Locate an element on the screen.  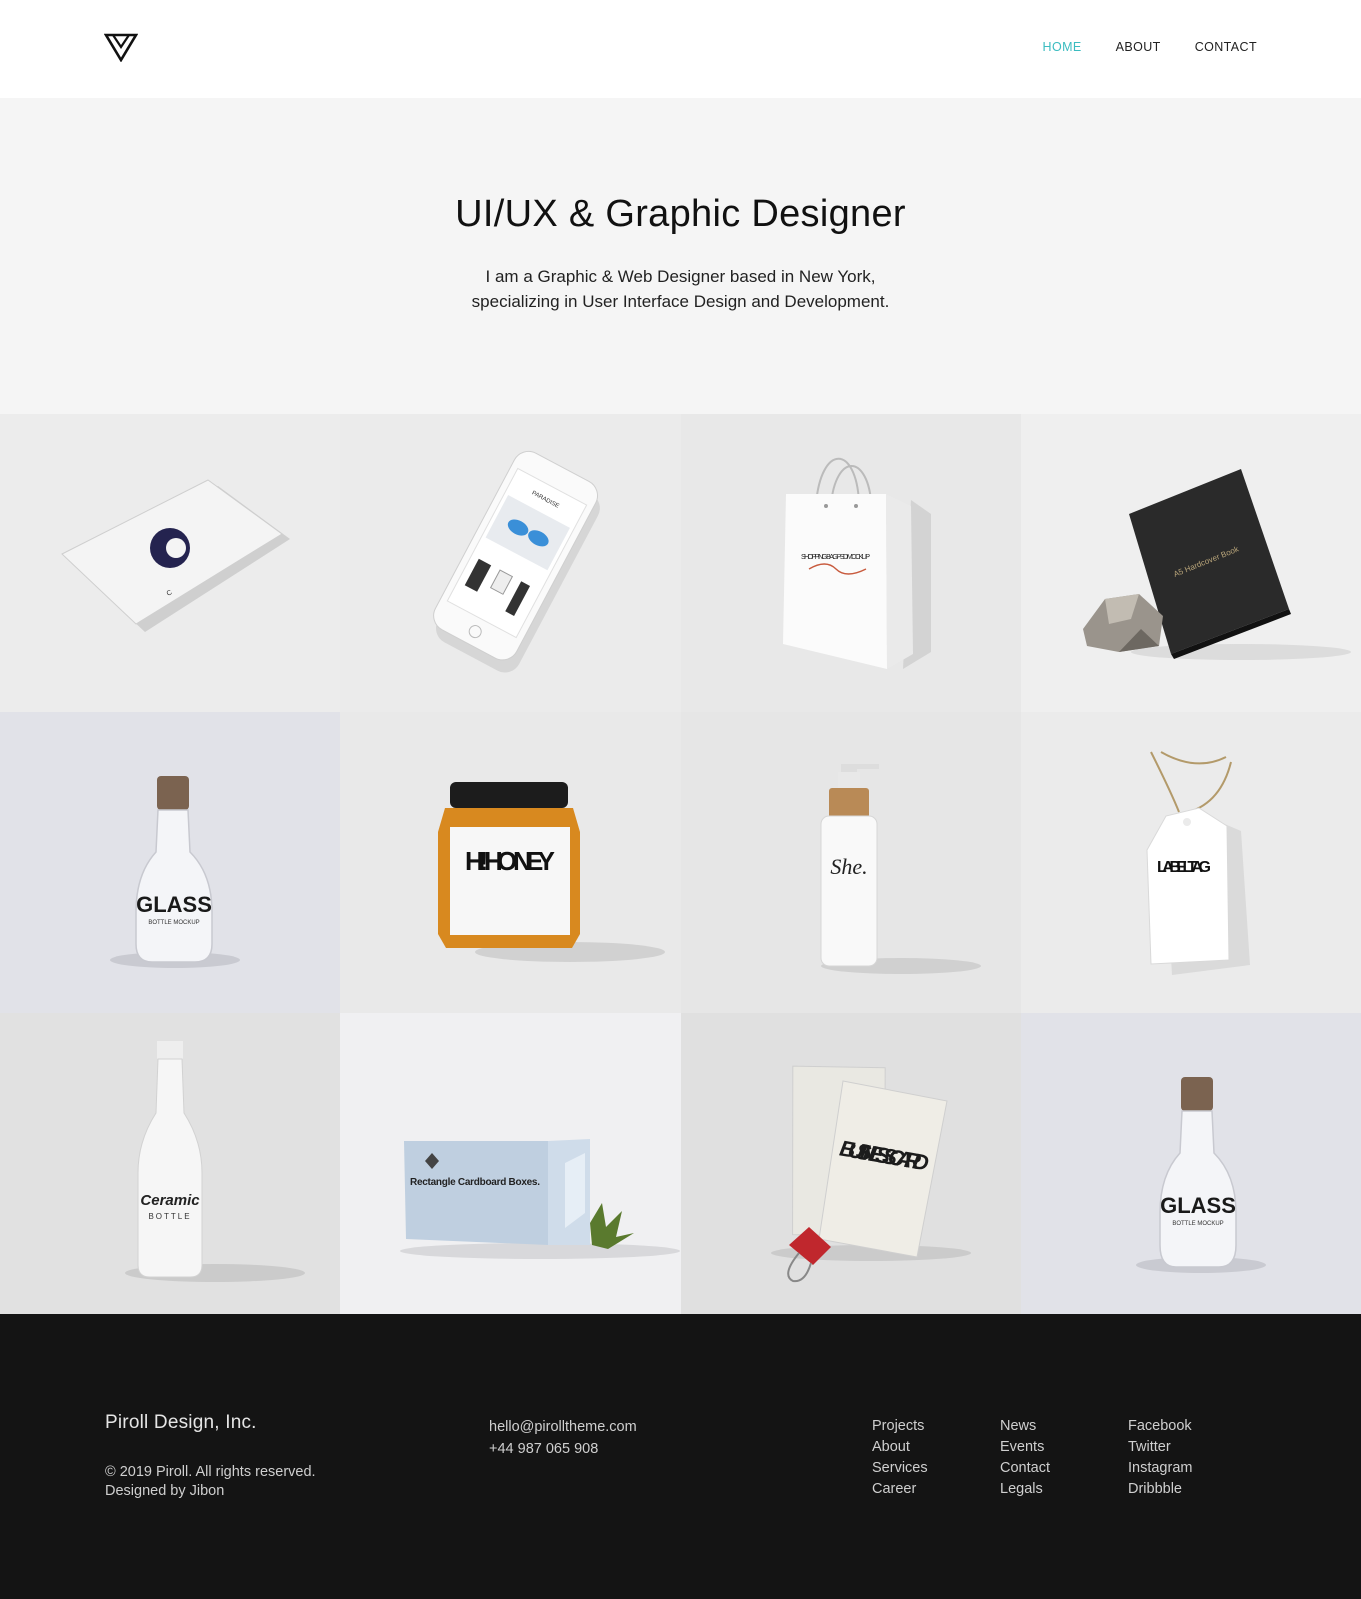
portfolio-item-pump-bottle: She. is located at coordinates (851, 862).